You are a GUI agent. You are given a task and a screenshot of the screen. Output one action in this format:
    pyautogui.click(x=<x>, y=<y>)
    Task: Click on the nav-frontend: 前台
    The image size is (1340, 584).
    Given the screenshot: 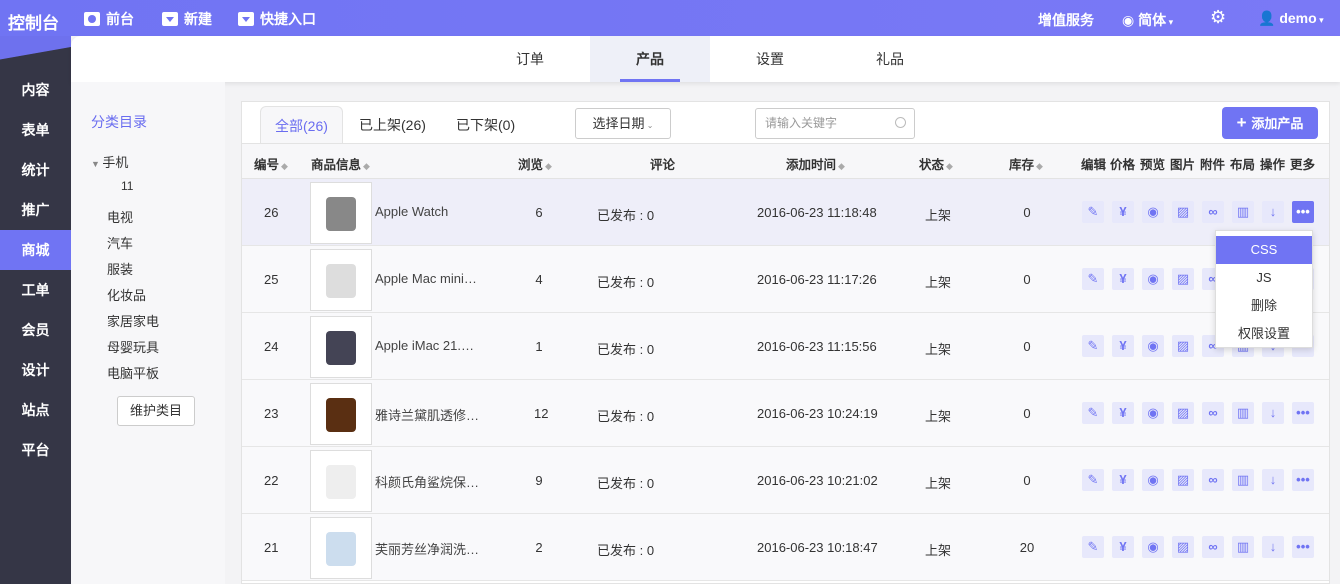 What is the action you would take?
    pyautogui.click(x=109, y=19)
    